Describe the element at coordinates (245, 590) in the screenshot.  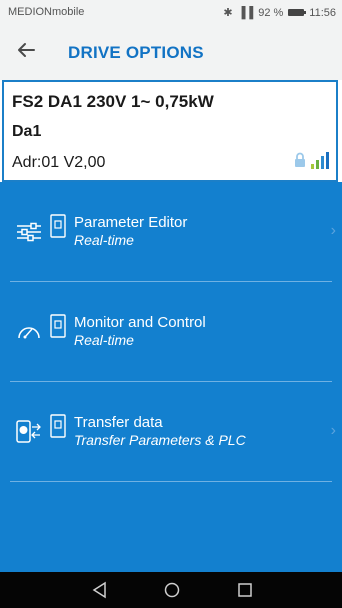
I see `nav-recents-icon` at that location.